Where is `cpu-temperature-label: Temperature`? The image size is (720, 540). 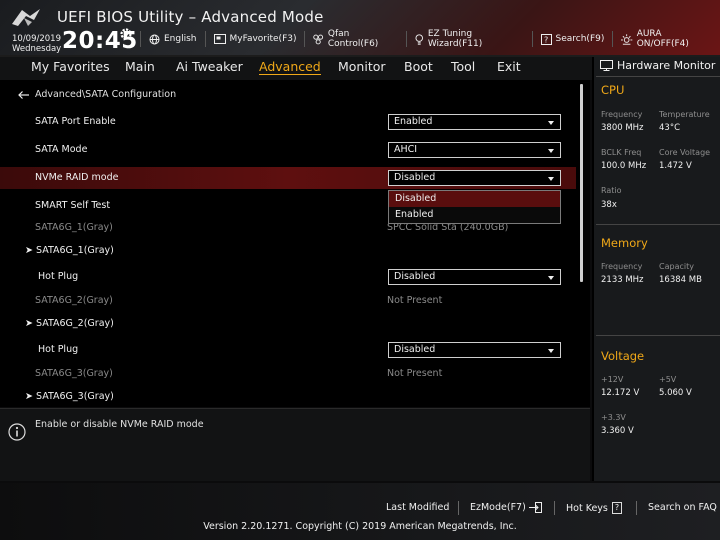
cpu-temperature-label: Temperature is located at coordinates (684, 114).